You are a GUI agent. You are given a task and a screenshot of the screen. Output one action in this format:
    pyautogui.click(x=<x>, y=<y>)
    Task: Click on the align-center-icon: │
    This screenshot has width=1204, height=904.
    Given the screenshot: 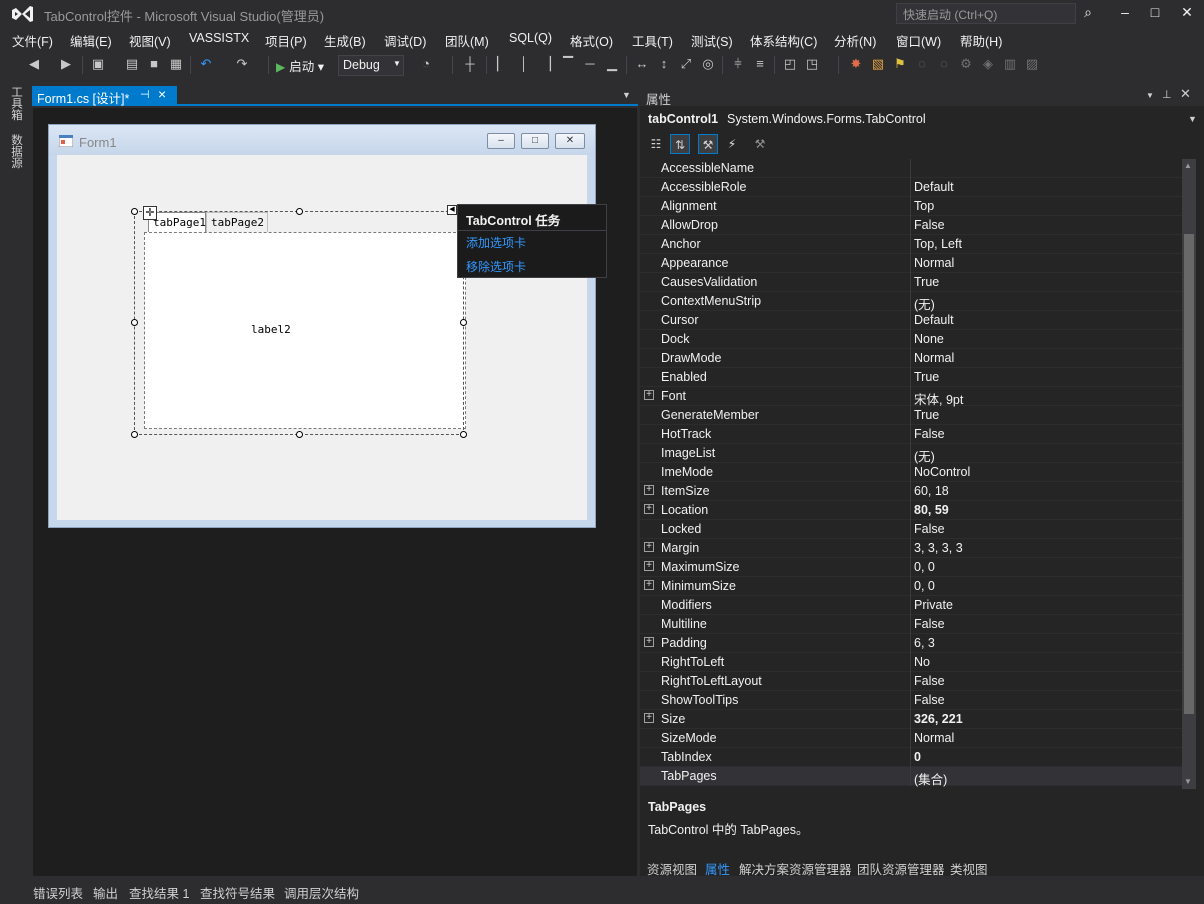 What is the action you would take?
    pyautogui.click(x=524, y=64)
    